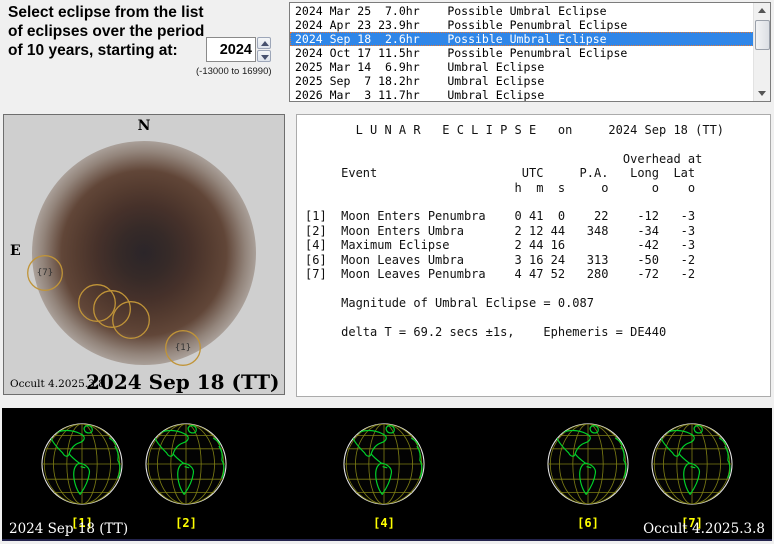 The width and height of the screenshot is (774, 544). Describe the element at coordinates (504, 158) in the screenshot. I see `report-header-overhead: Overhead at` at that location.